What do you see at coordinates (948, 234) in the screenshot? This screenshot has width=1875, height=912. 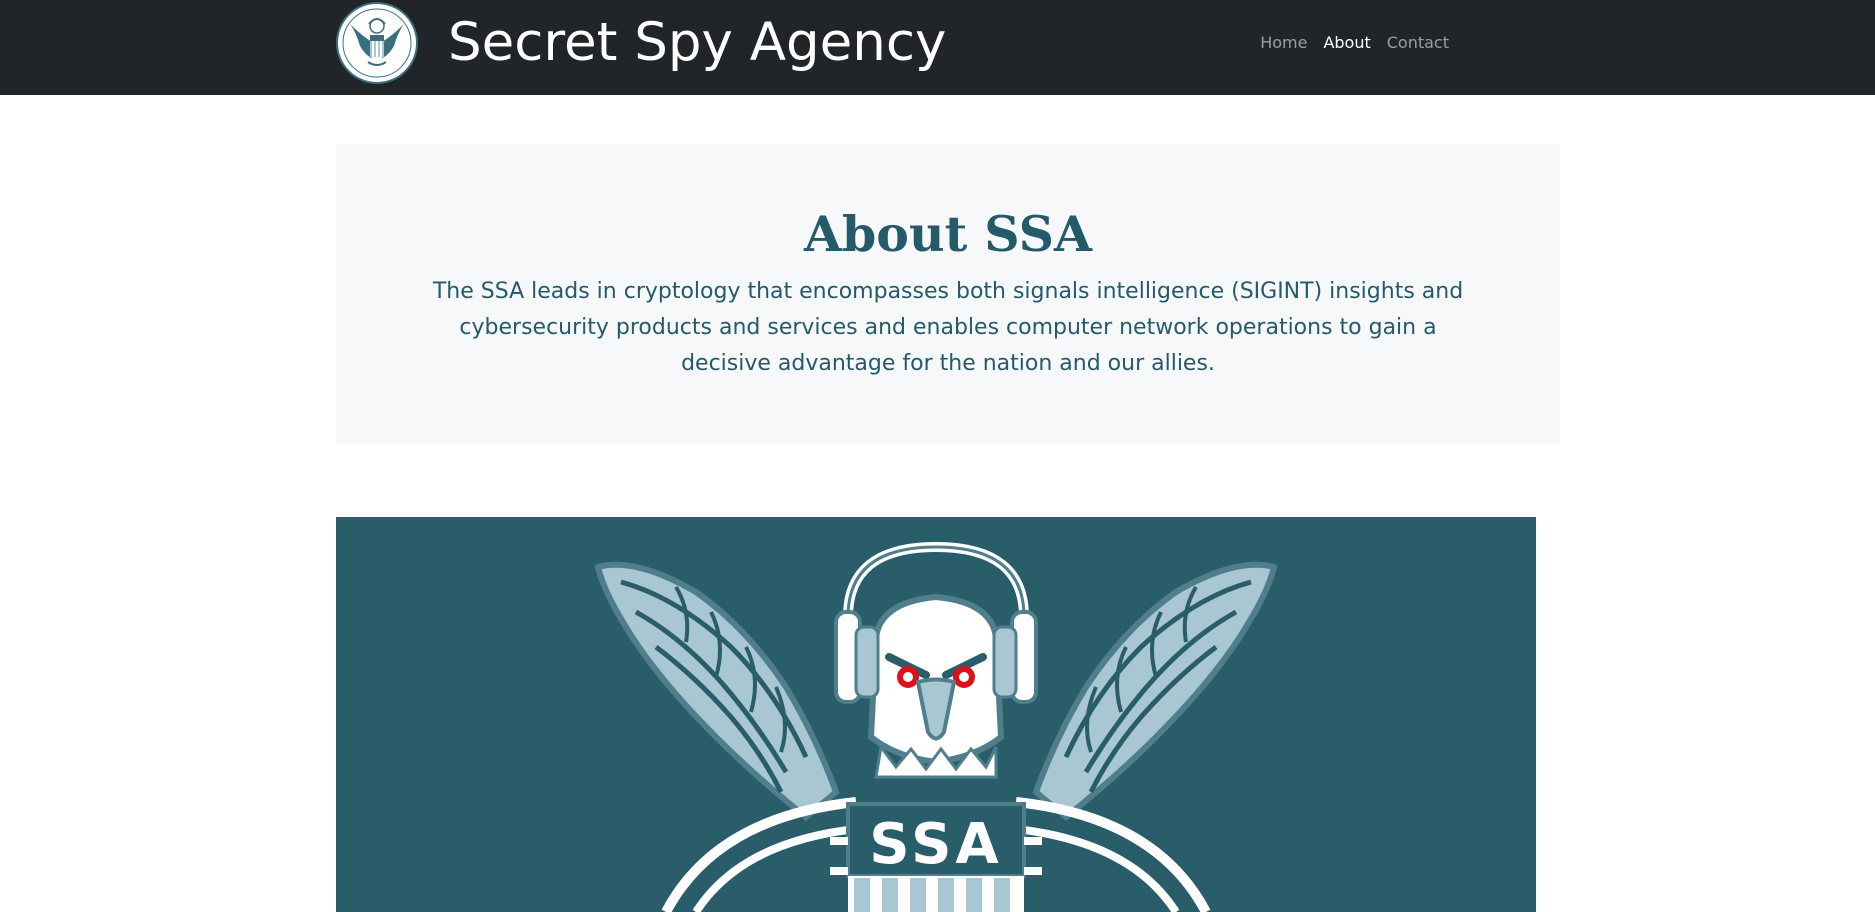 I see `about-heading: About SSA` at bounding box center [948, 234].